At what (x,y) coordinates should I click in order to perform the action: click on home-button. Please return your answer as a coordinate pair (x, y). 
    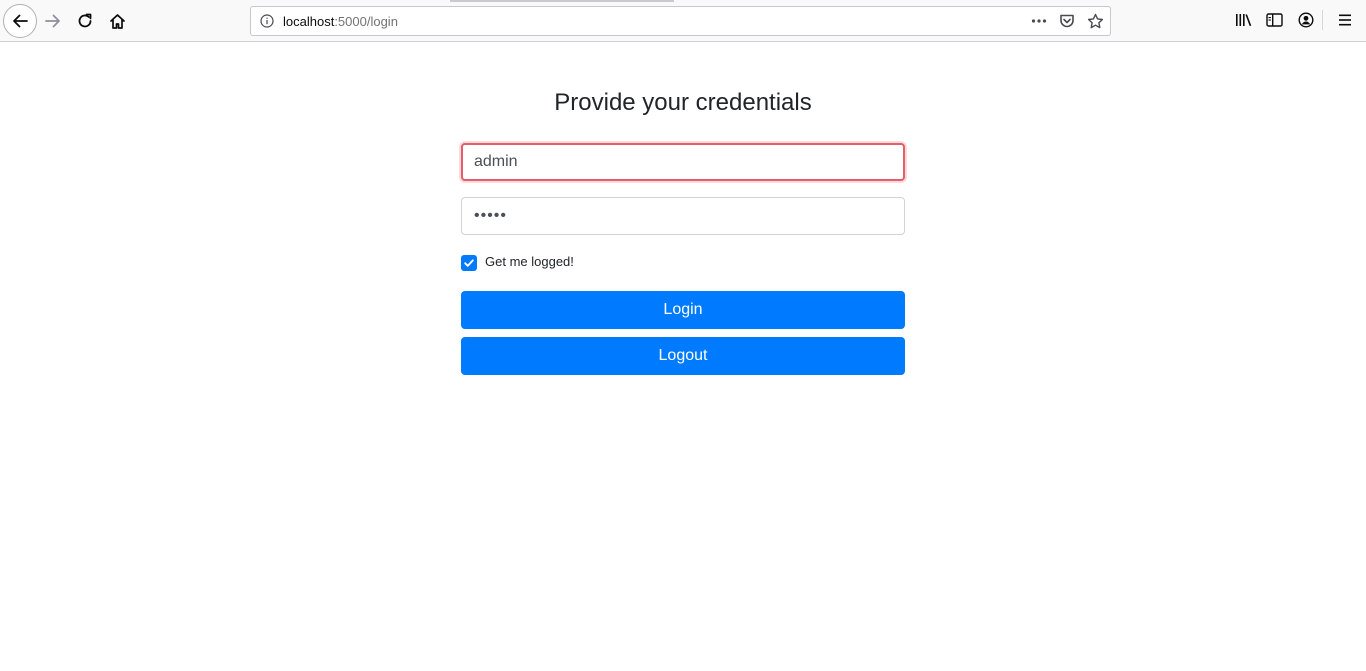
    Looking at the image, I should click on (117, 21).